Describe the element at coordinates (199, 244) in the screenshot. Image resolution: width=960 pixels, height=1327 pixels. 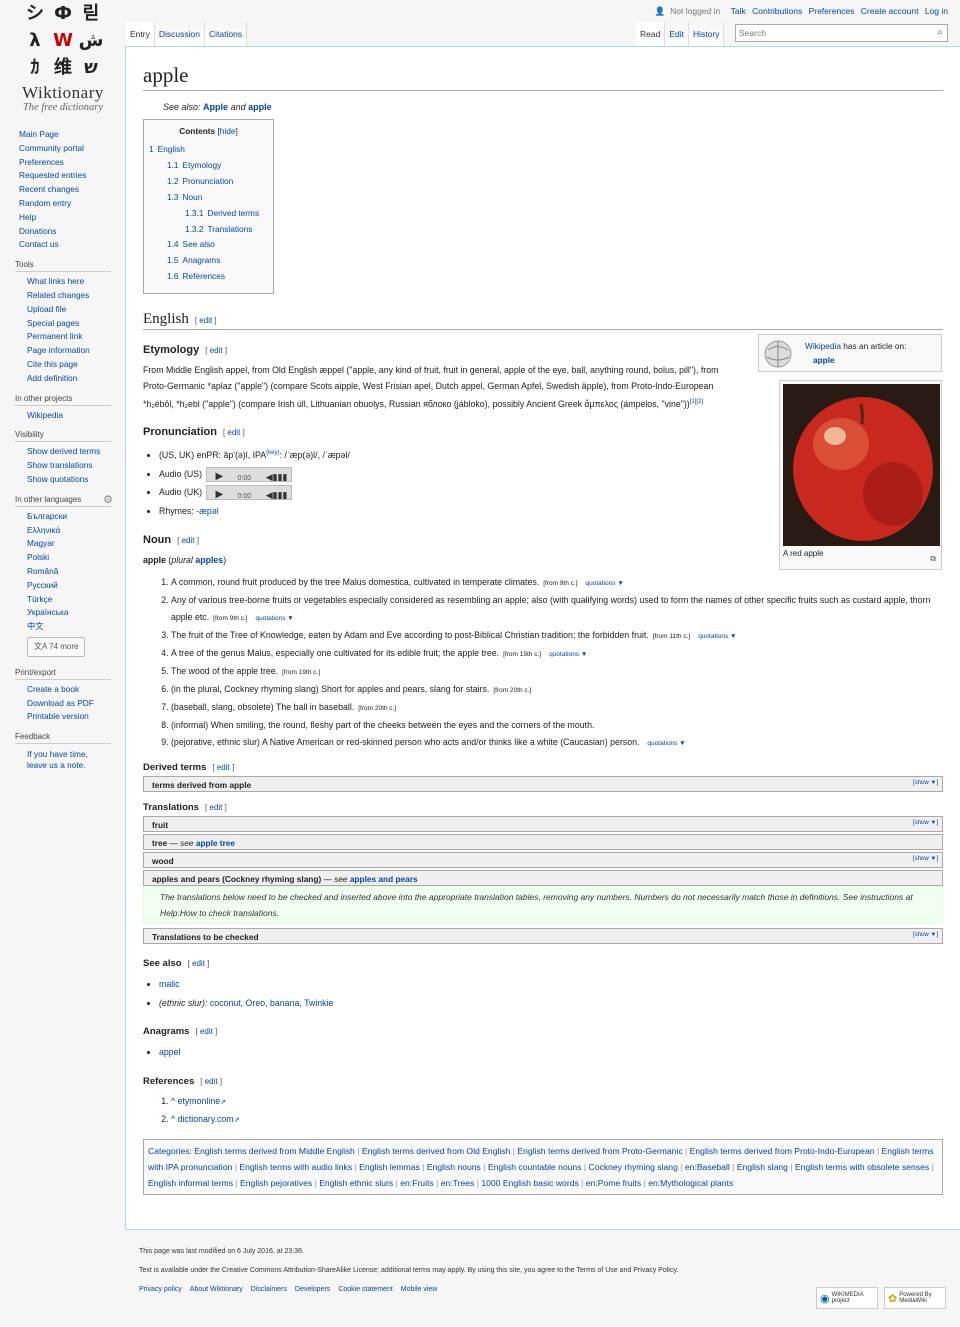
I see `toc-link-label: See also` at that location.